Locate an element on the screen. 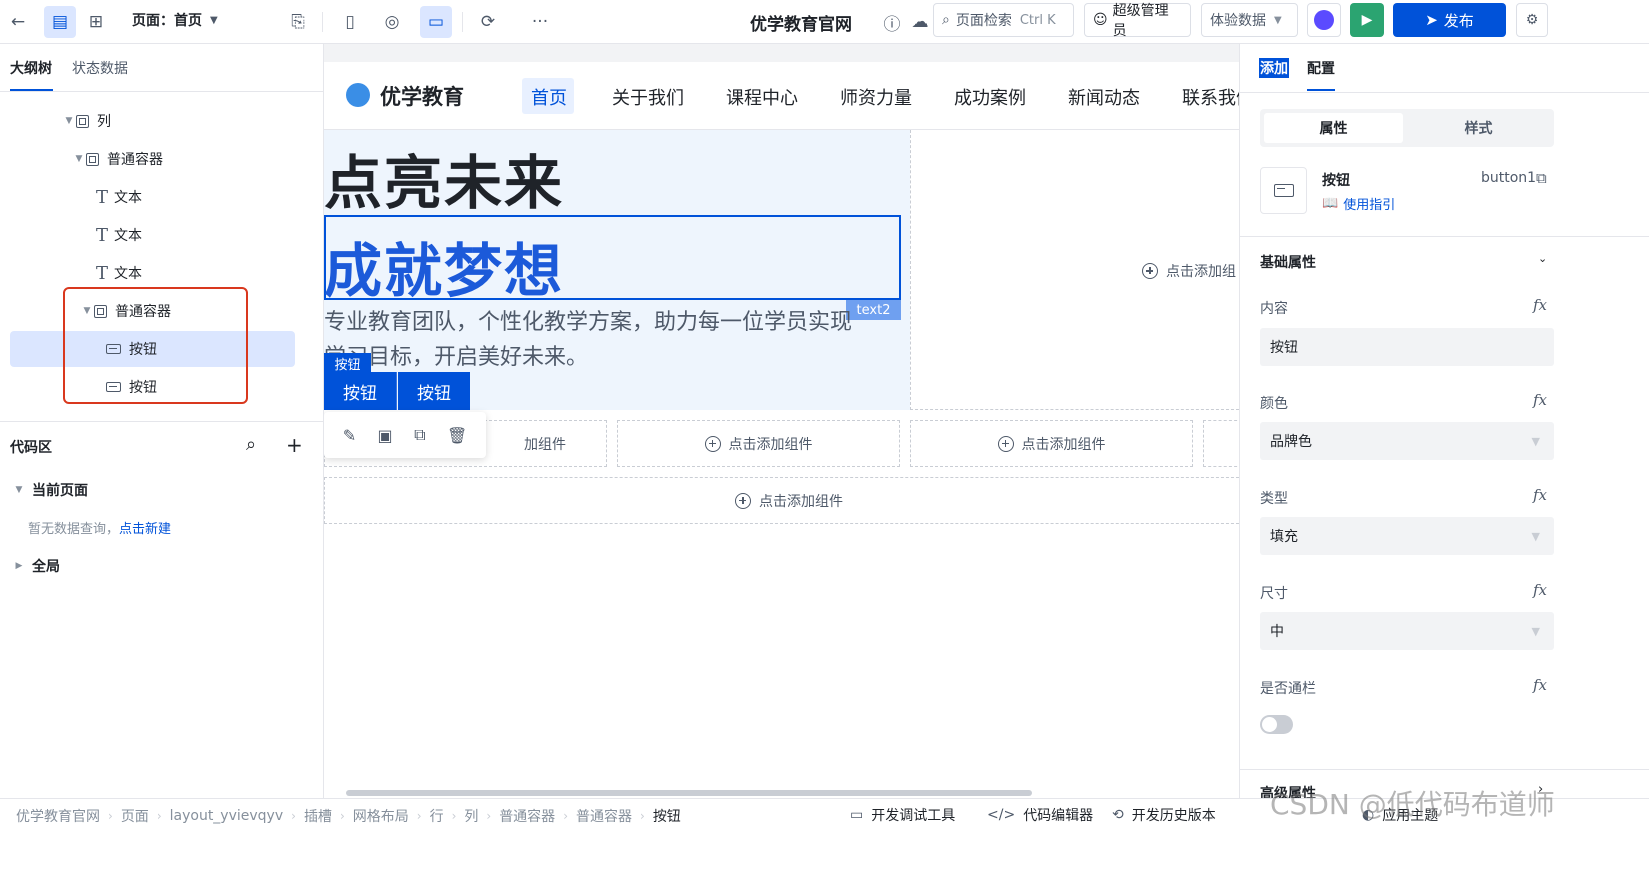 This screenshot has height=874, width=1649. add-icon: + is located at coordinates (294, 445).